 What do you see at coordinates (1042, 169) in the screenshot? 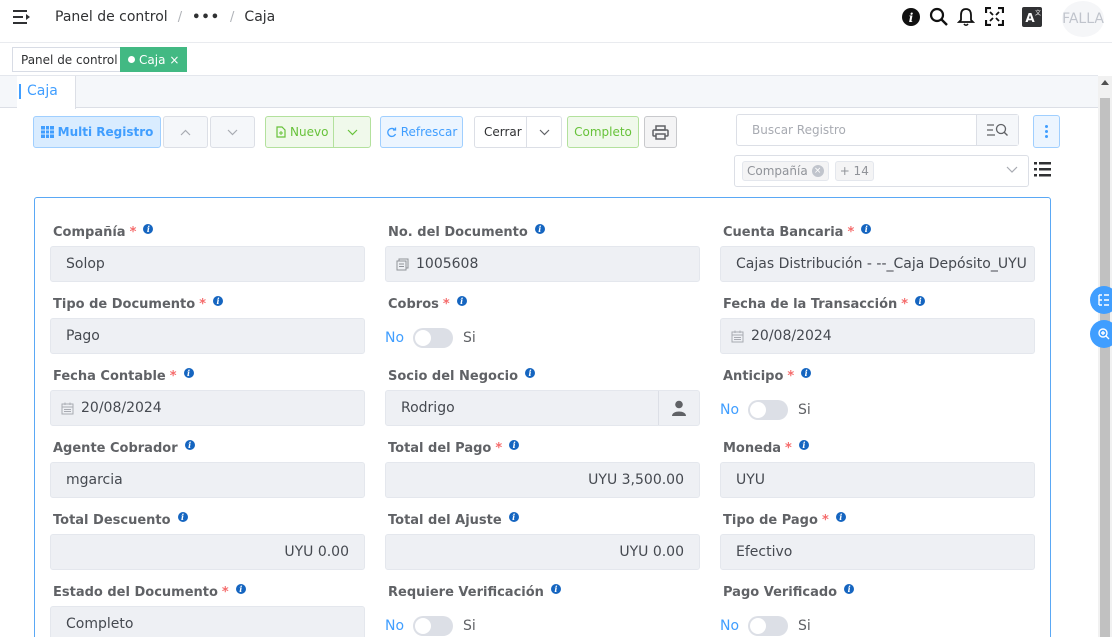
I see `list-view-icon` at bounding box center [1042, 169].